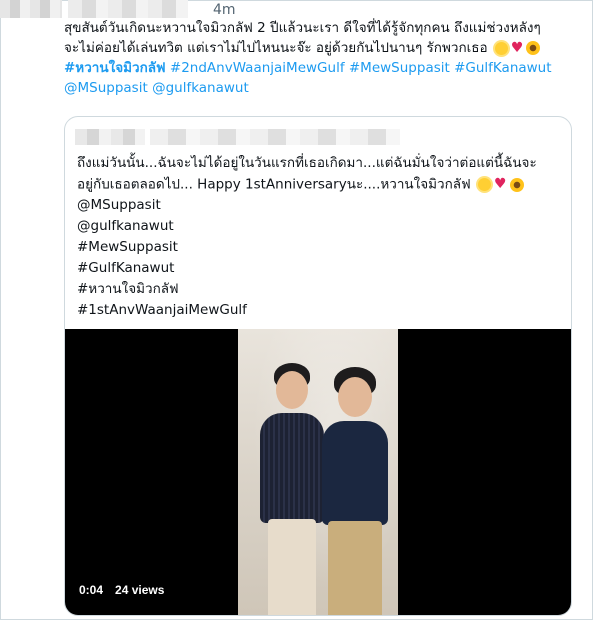 This screenshot has width=593, height=620. I want to click on video-stats: 0:04 24 views, so click(127, 590).